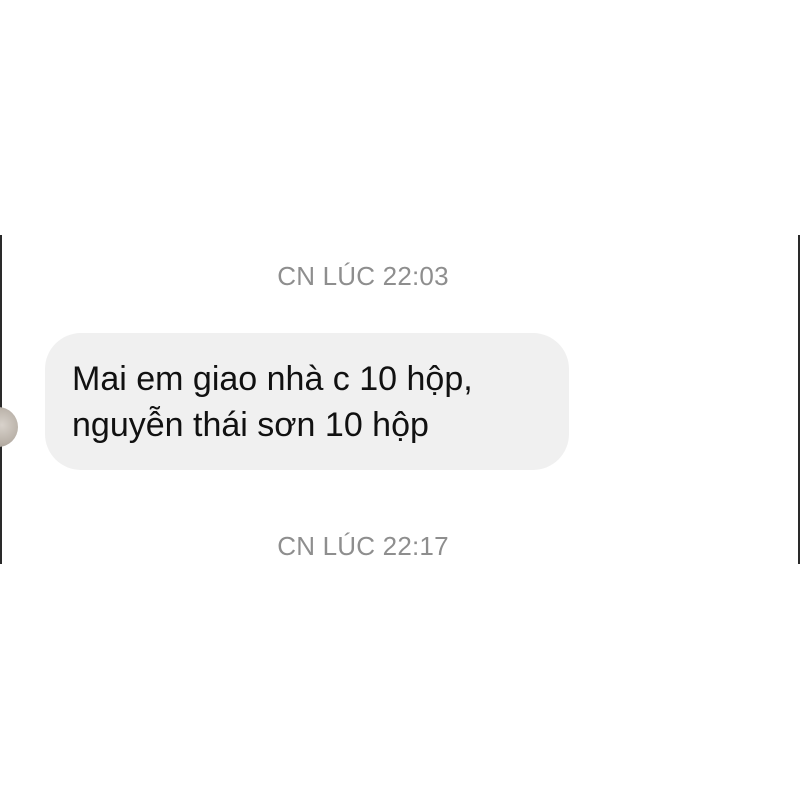 The width and height of the screenshot is (800, 800). I want to click on timestamp-second: CN LÚC 22:17, so click(363, 546).